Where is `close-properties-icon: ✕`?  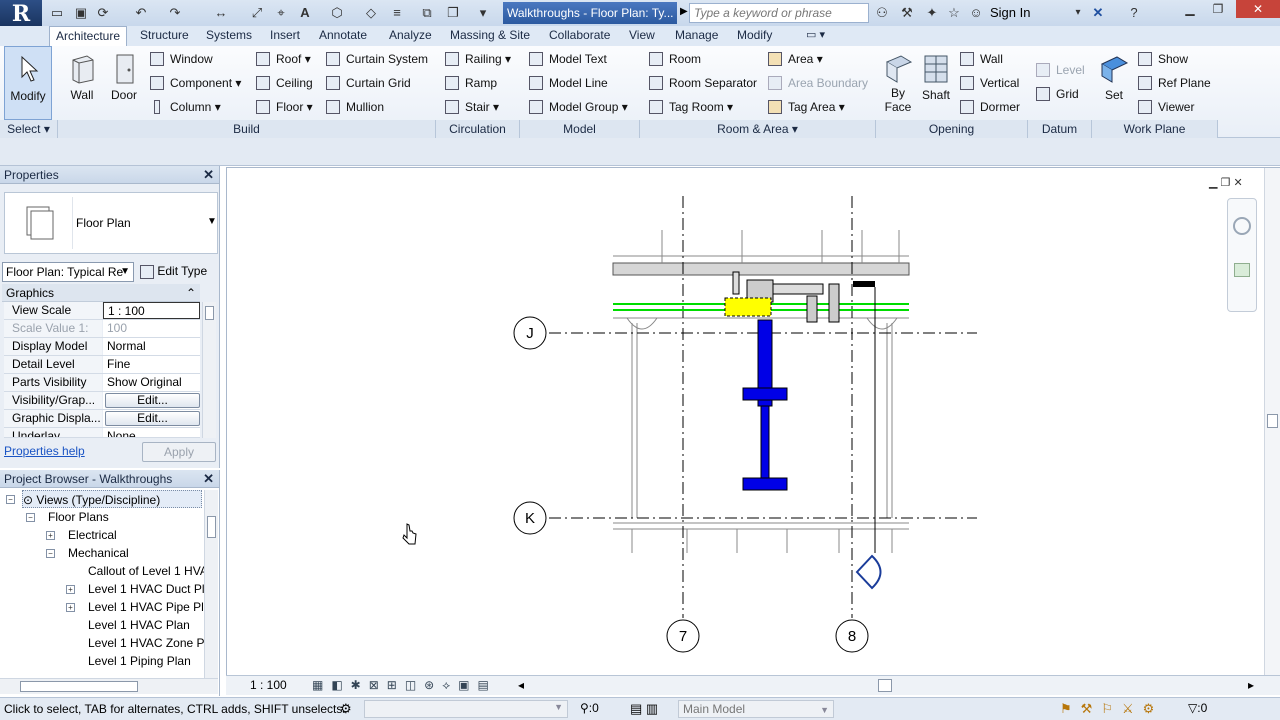 close-properties-icon: ✕ is located at coordinates (208, 175).